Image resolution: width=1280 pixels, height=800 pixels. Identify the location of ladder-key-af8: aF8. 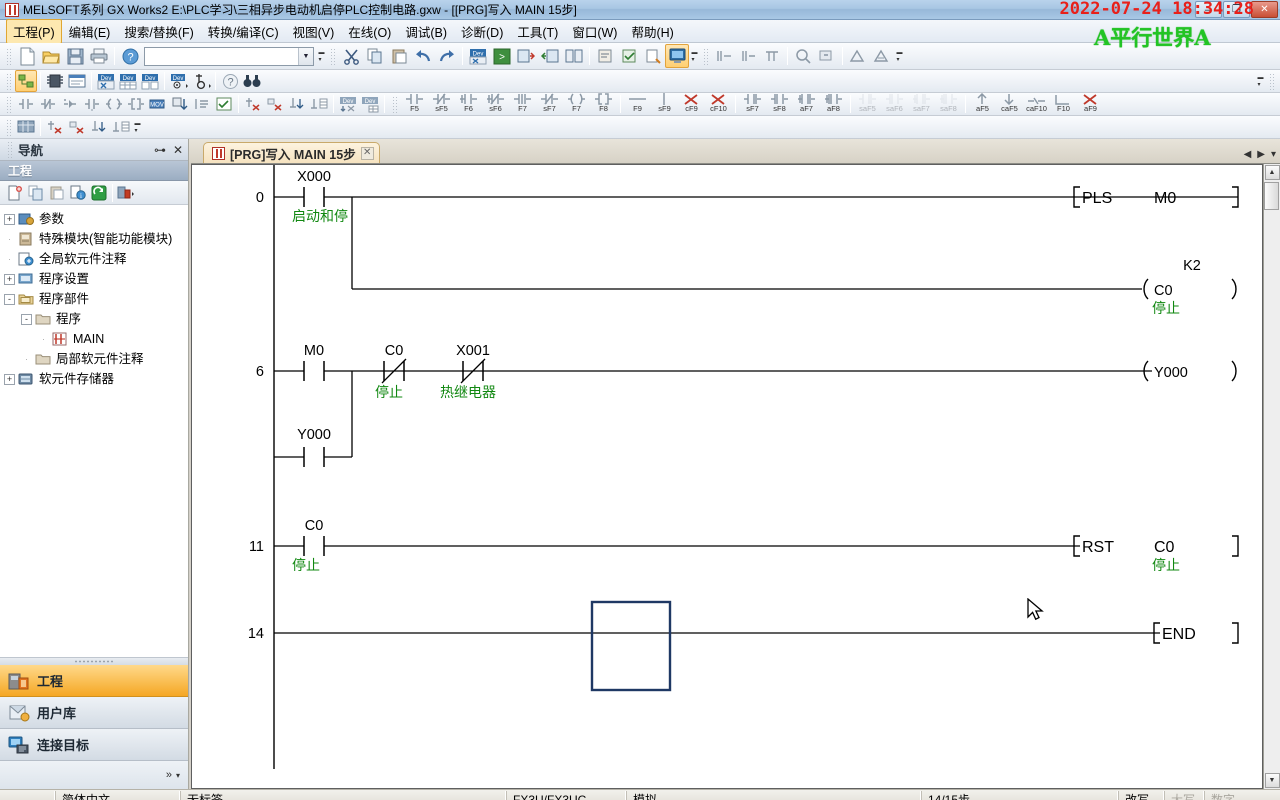
(833, 104).